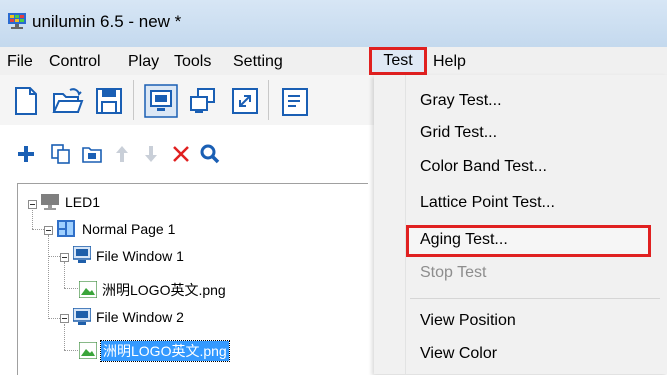 The height and width of the screenshot is (375, 667). Describe the element at coordinates (82, 202) in the screenshot. I see `tree-item-led1: LED1` at that location.